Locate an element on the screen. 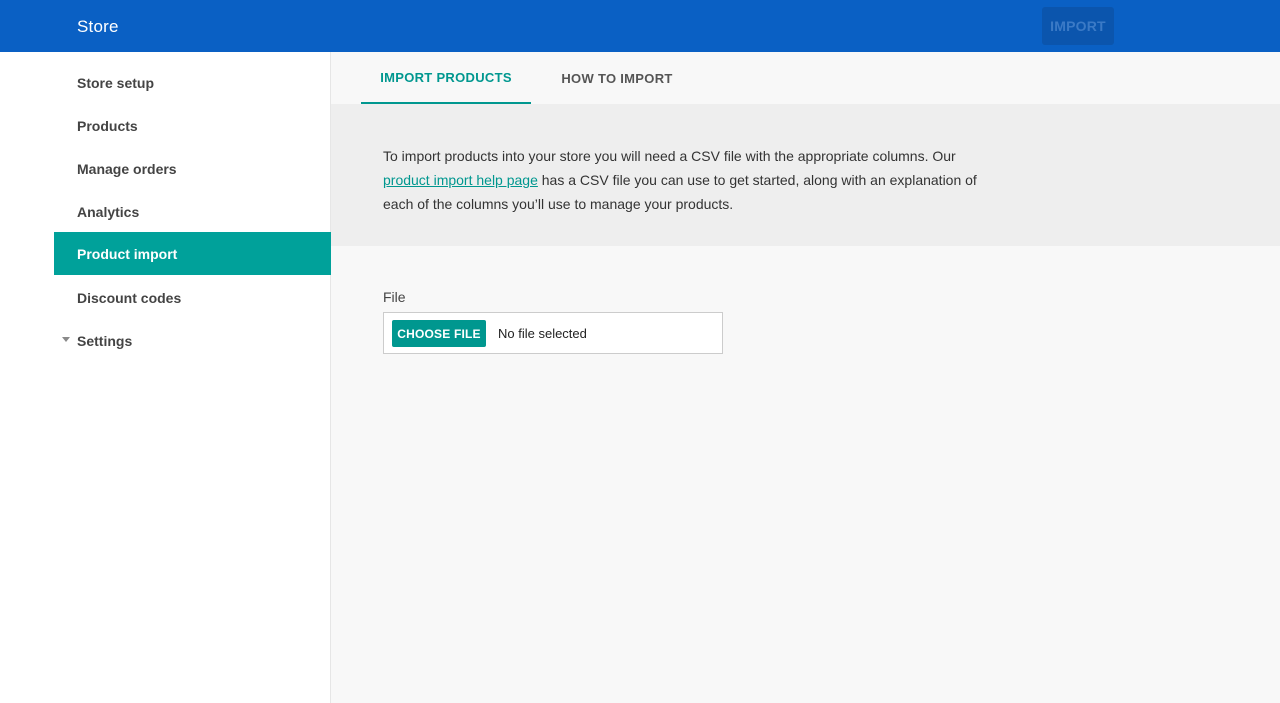 The height and width of the screenshot is (703, 1280). tab-how-to-import: HOW TO IMPORT is located at coordinates (617, 78).